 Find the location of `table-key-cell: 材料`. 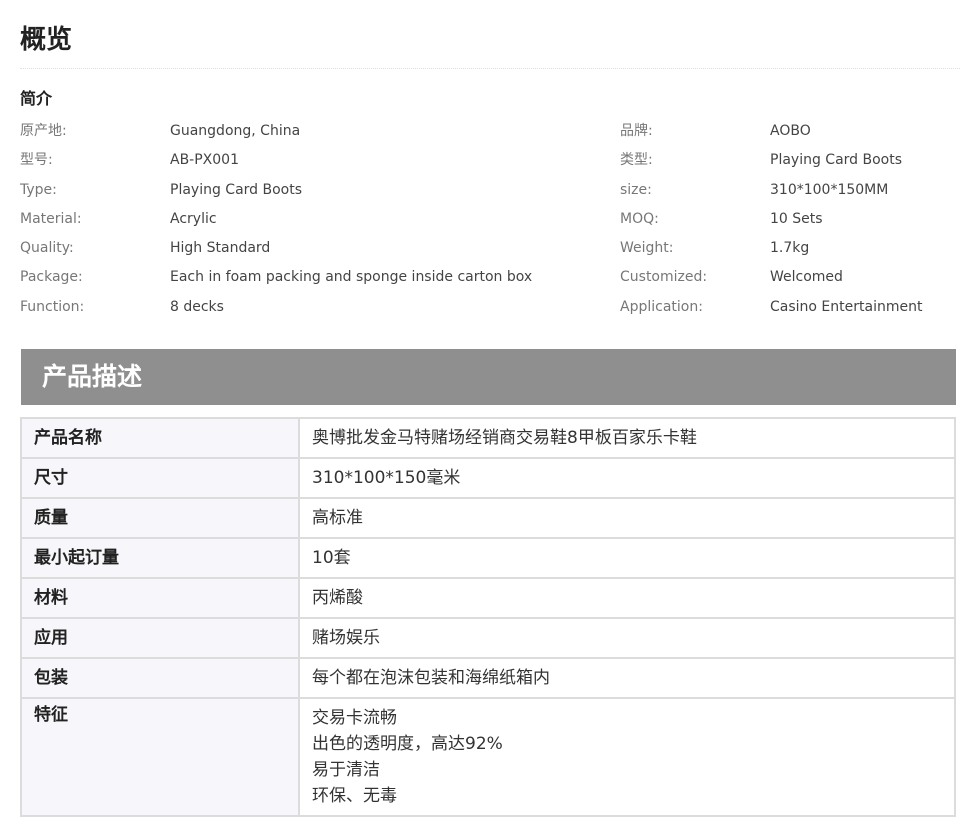

table-key-cell: 材料 is located at coordinates (160, 598).